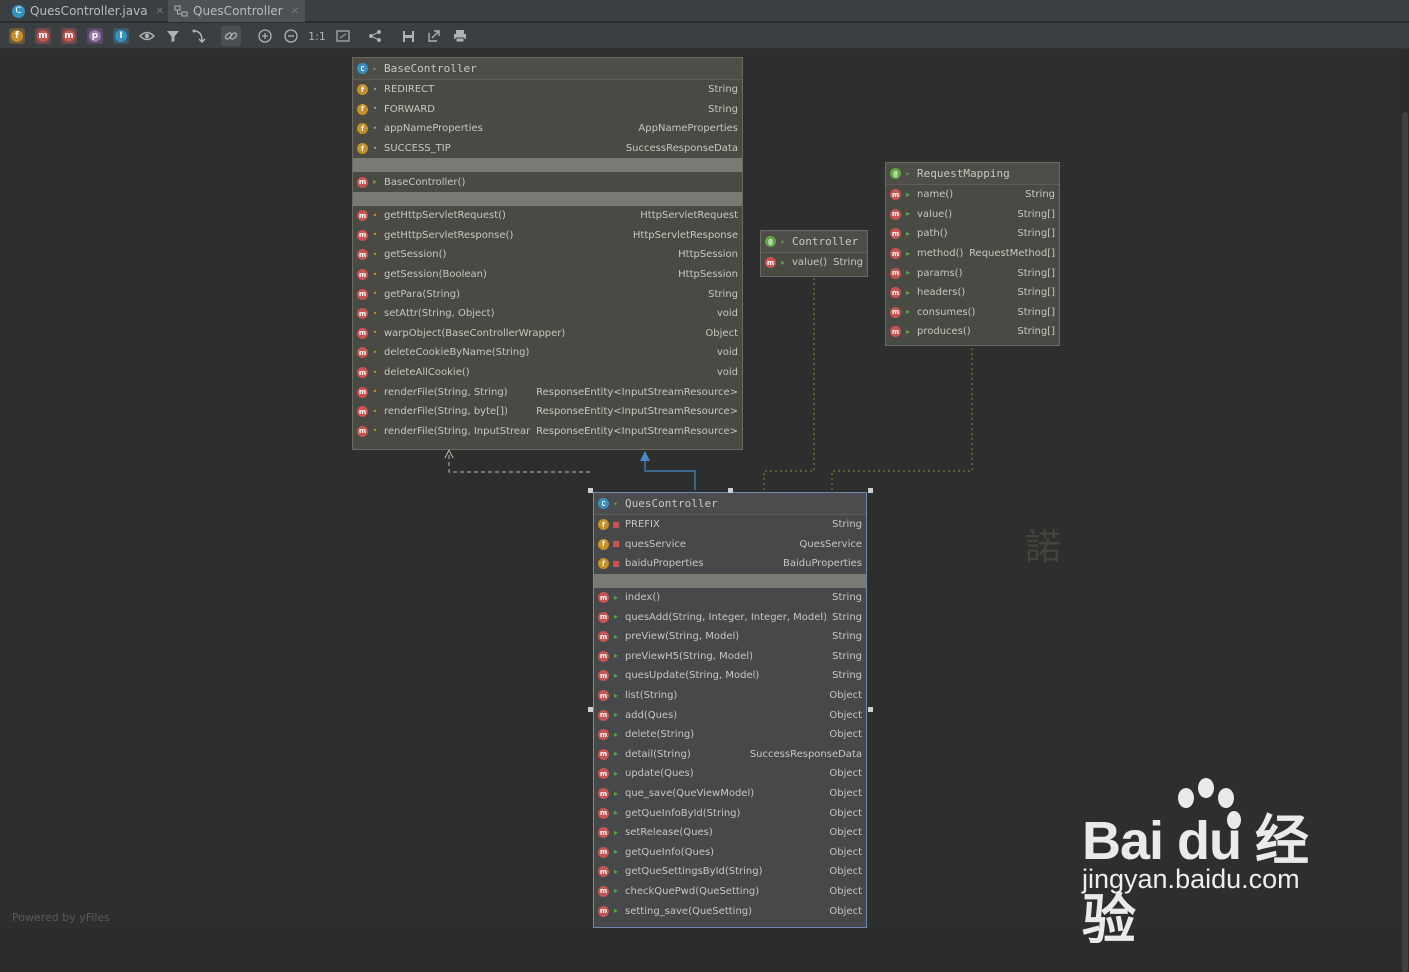  I want to click on methods-filter-icon: m, so click(69, 36).